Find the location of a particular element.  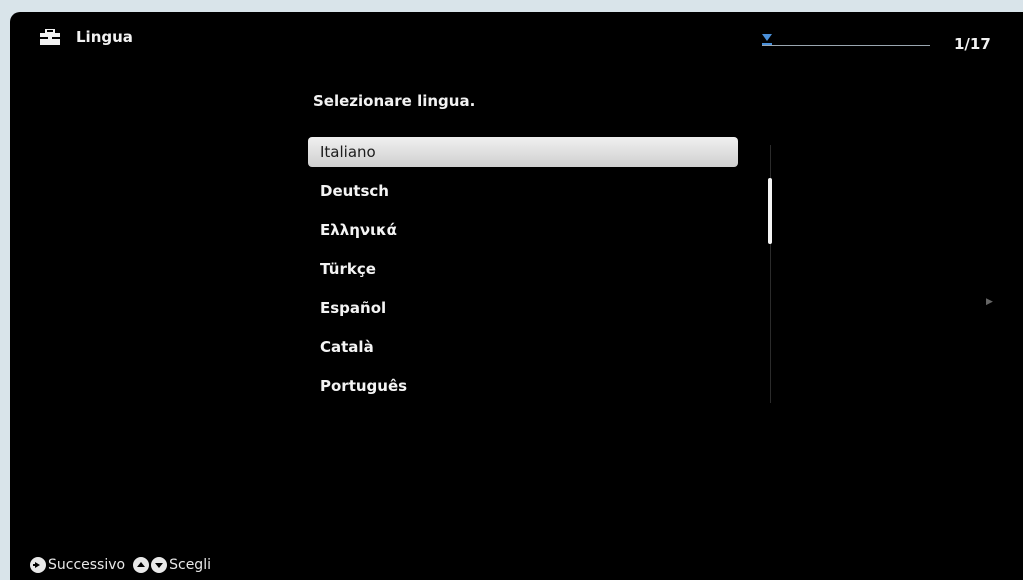

language-option: Español is located at coordinates (523, 308).